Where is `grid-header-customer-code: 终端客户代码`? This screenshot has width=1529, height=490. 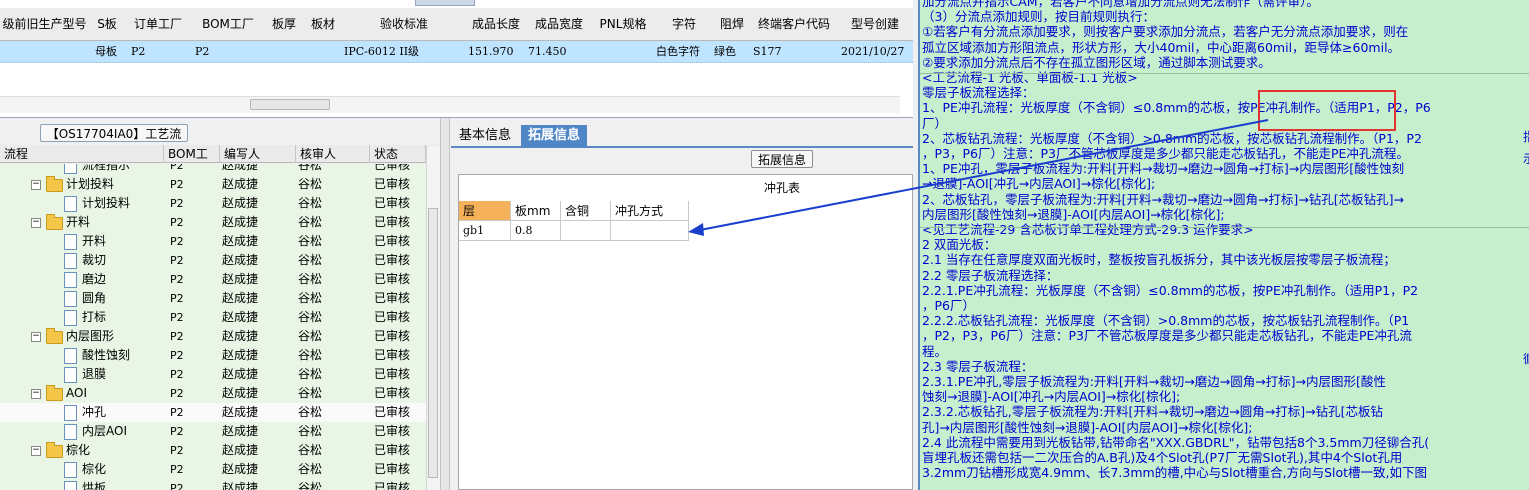 grid-header-customer-code: 终端客户代码 is located at coordinates (794, 24).